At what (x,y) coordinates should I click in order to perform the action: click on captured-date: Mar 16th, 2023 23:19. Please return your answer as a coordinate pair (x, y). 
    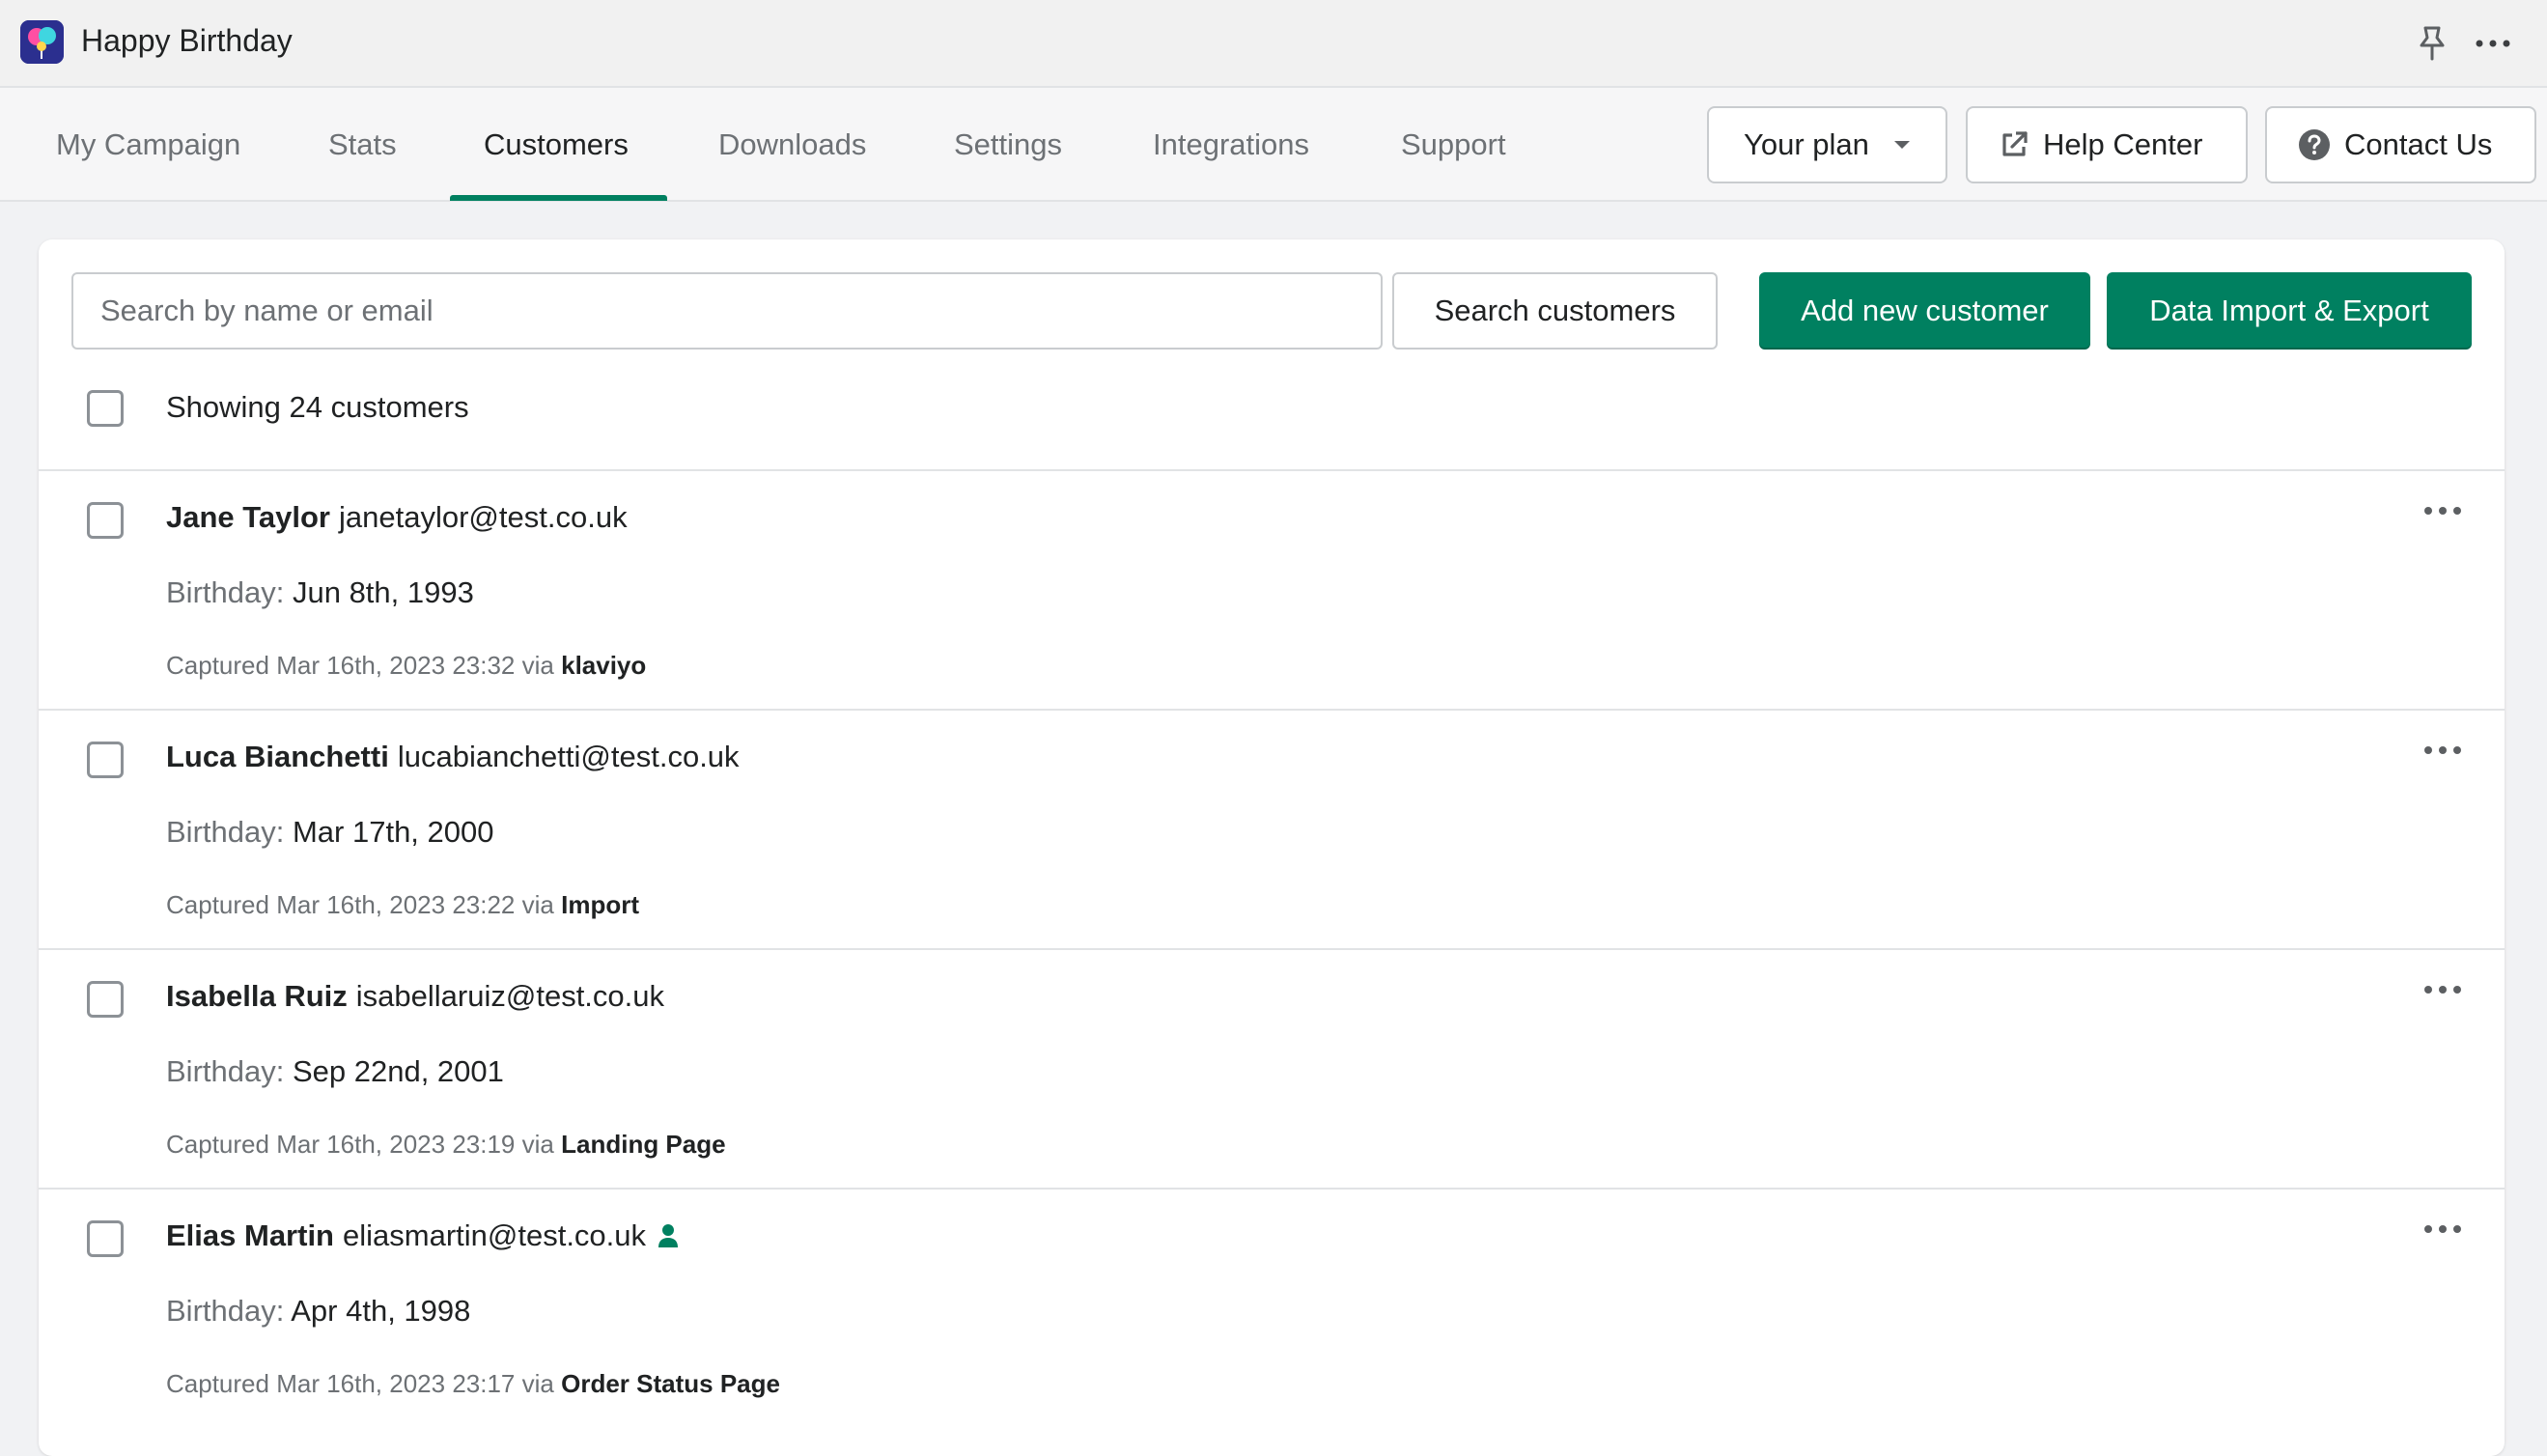
    Looking at the image, I should click on (396, 1144).